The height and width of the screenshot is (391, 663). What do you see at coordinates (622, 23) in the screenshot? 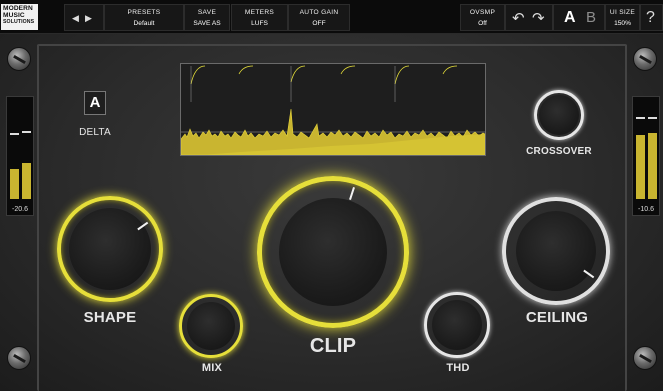
I see `ui-size-value: 150%` at bounding box center [622, 23].